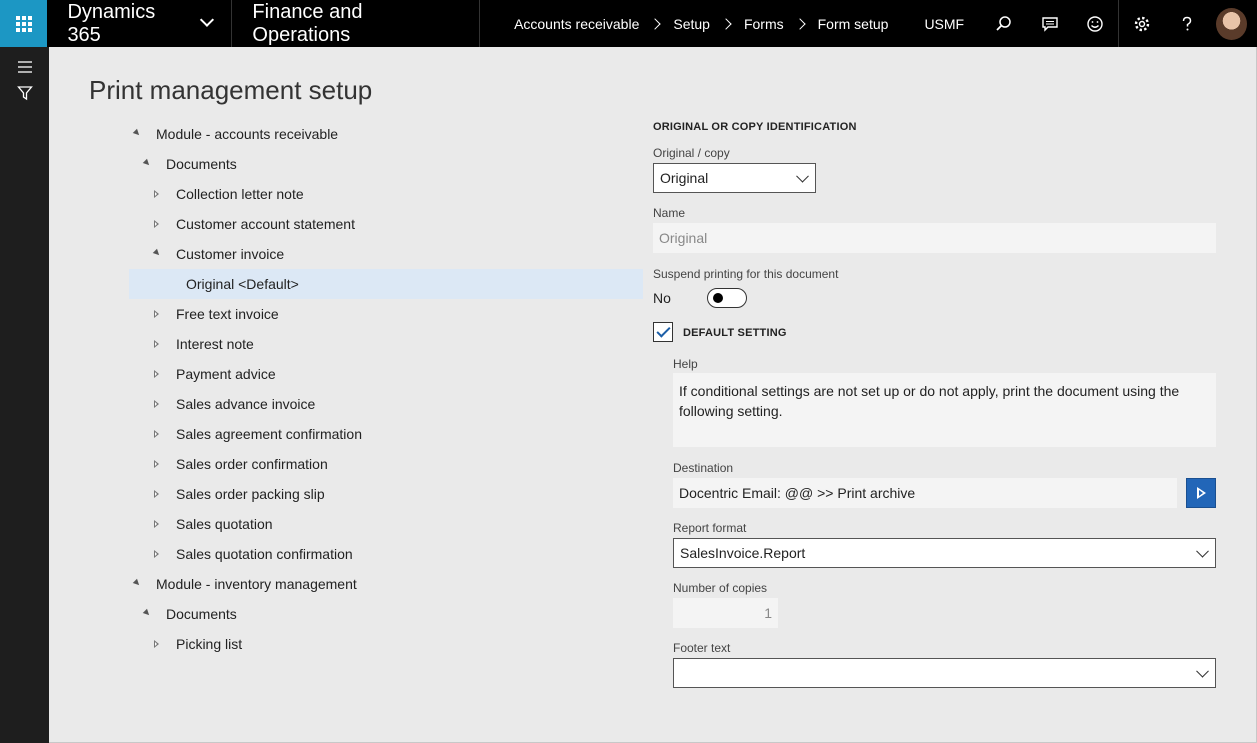 The height and width of the screenshot is (743, 1257). Describe the element at coordinates (386, 554) in the screenshot. I see `tree-node: Sales quotation confirmation` at that location.